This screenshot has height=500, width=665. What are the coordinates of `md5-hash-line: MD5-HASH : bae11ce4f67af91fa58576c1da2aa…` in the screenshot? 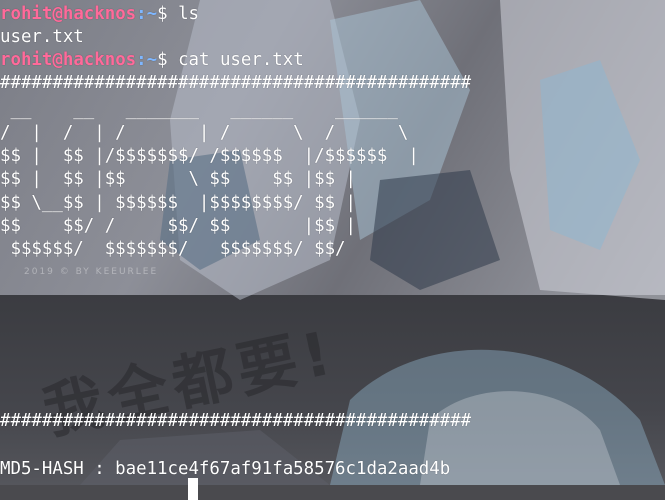 It's located at (225, 469).